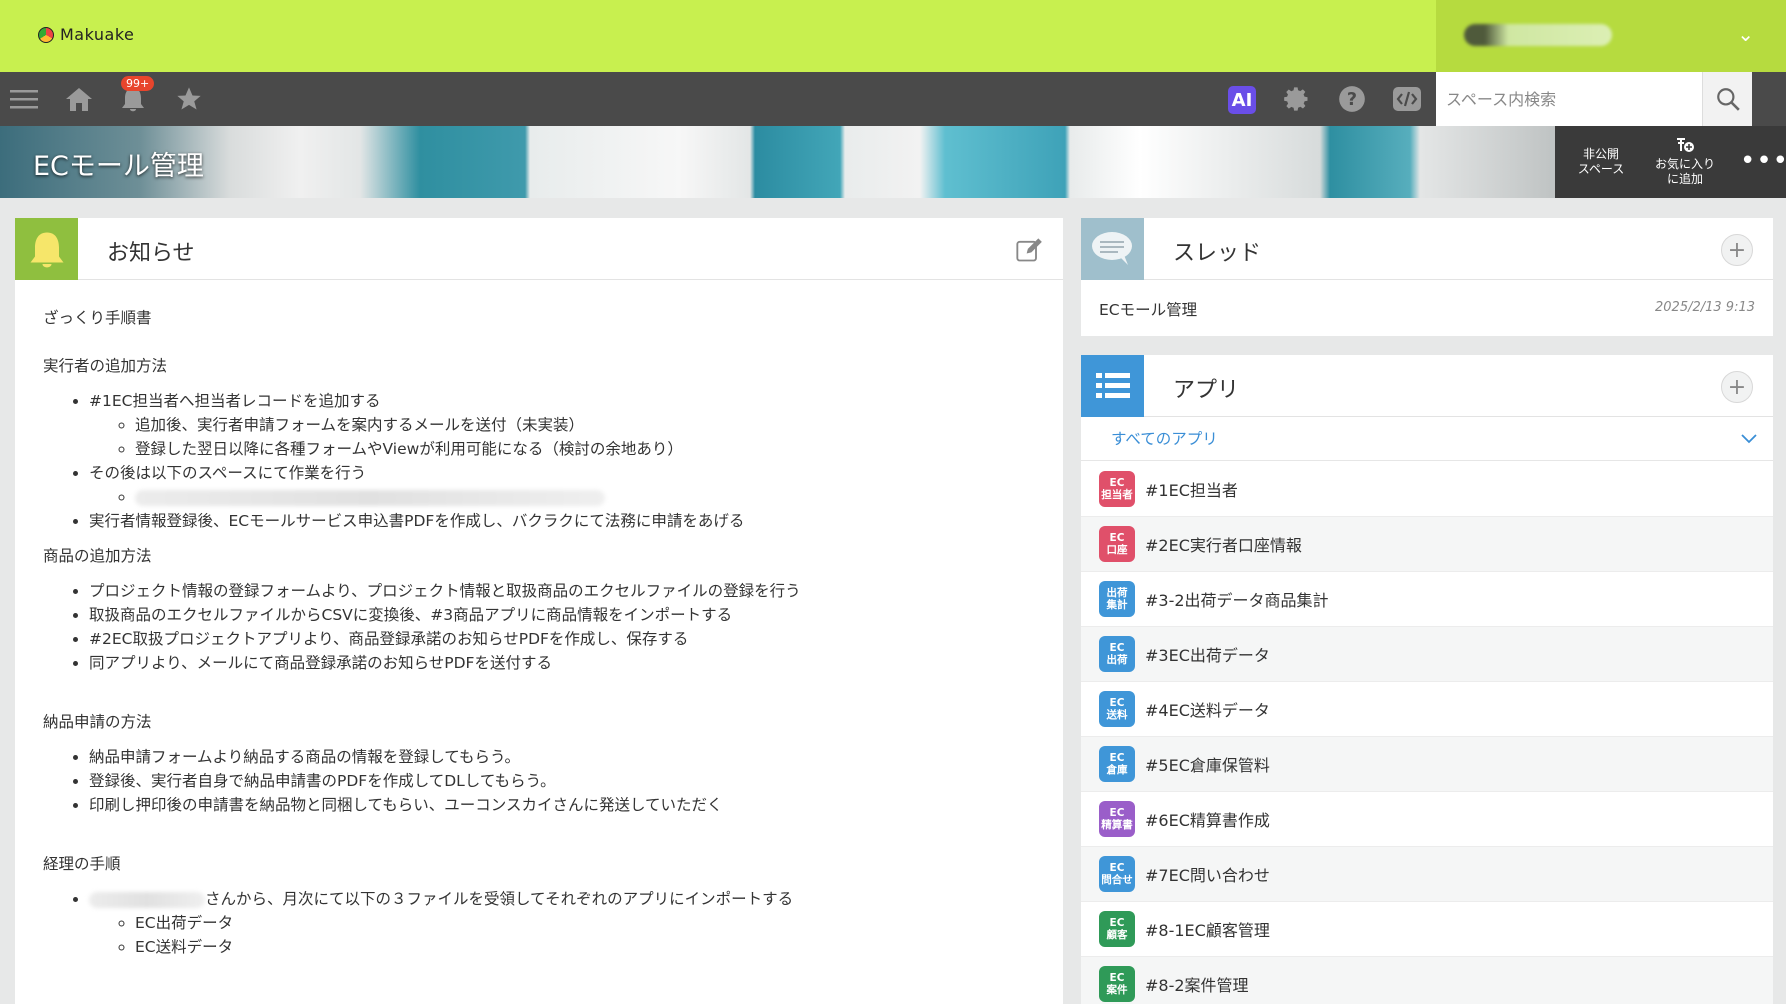 The height and width of the screenshot is (1004, 1786). What do you see at coordinates (1117, 550) in the screenshot?
I see `app-icon-label-bottom: 口座` at bounding box center [1117, 550].